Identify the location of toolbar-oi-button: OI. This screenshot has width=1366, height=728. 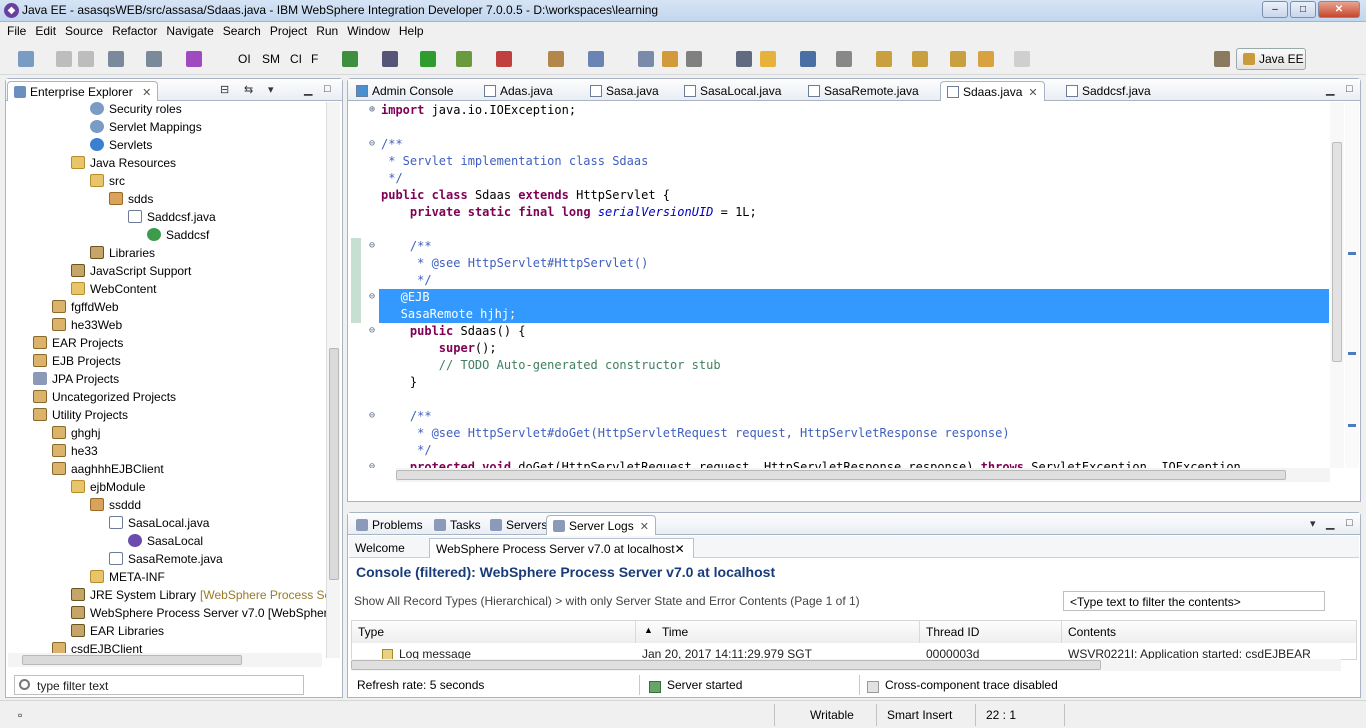
(244, 59).